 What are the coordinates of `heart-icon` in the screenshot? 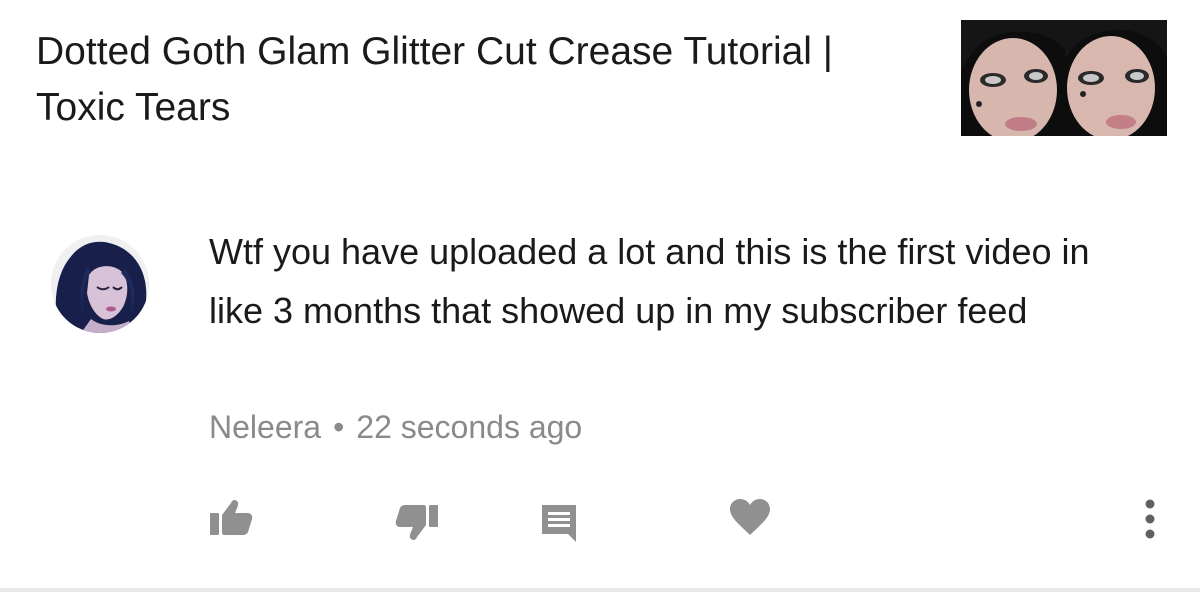 It's located at (750, 517).